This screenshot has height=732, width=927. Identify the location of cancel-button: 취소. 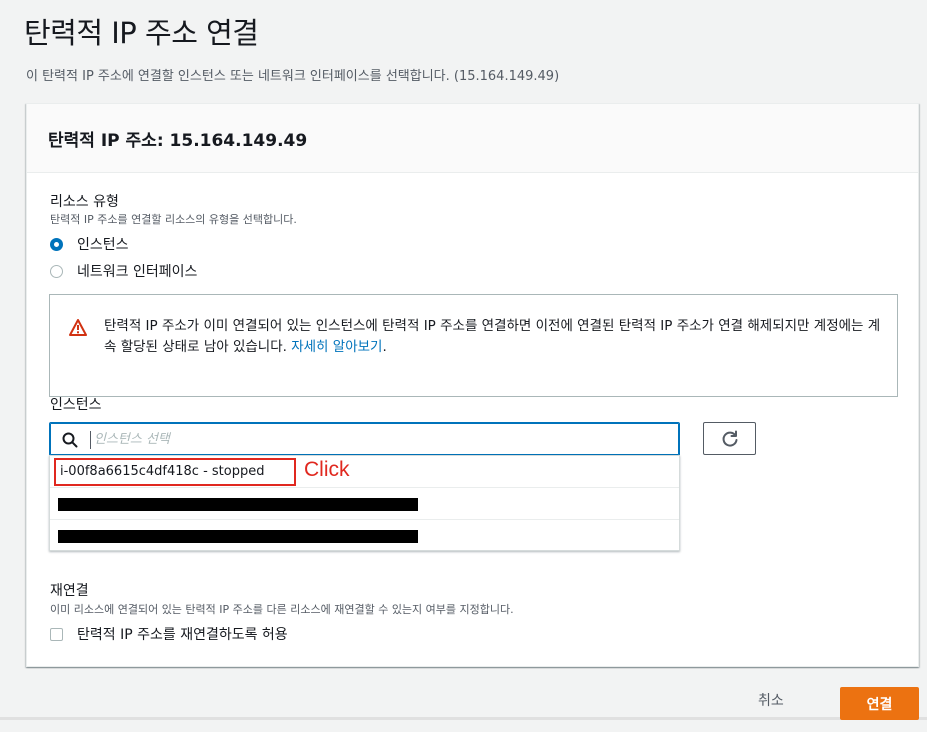
(771, 700).